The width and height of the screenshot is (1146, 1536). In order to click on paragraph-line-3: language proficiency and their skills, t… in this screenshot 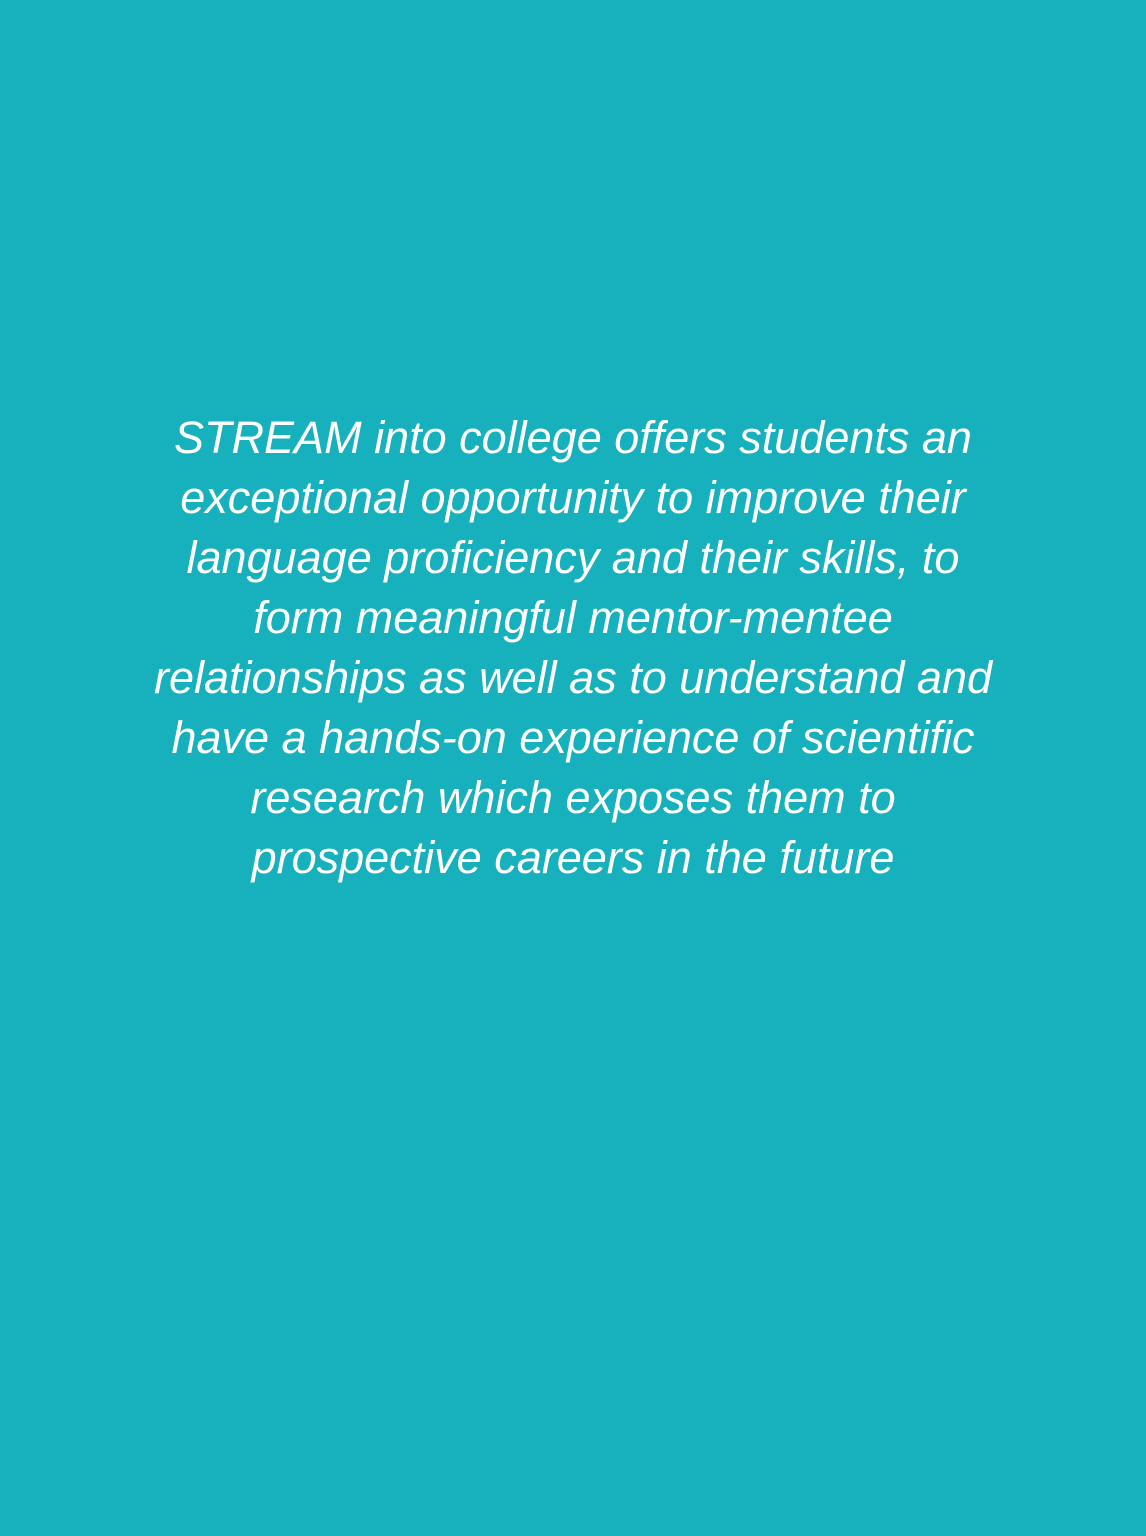, I will do `click(573, 557)`.